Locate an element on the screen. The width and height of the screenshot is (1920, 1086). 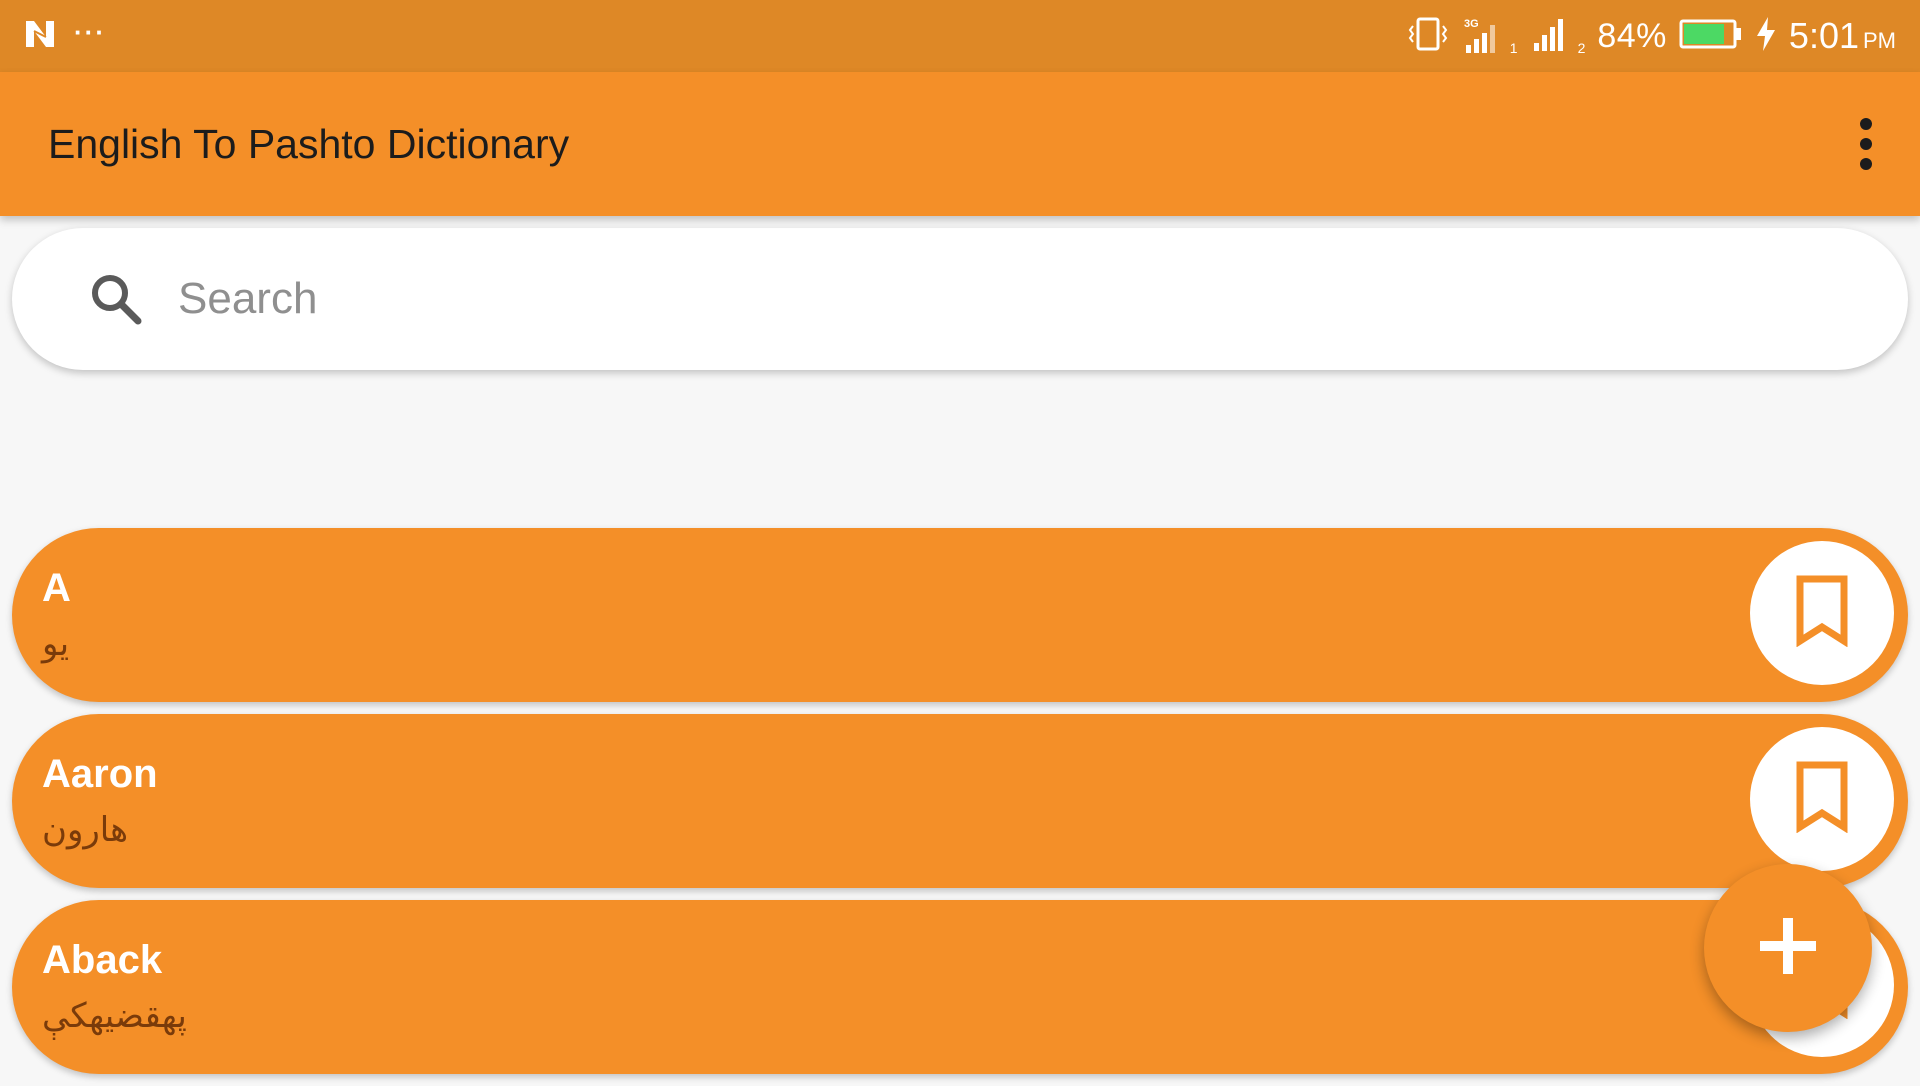
battery-percent: 84% is located at coordinates (1632, 35).